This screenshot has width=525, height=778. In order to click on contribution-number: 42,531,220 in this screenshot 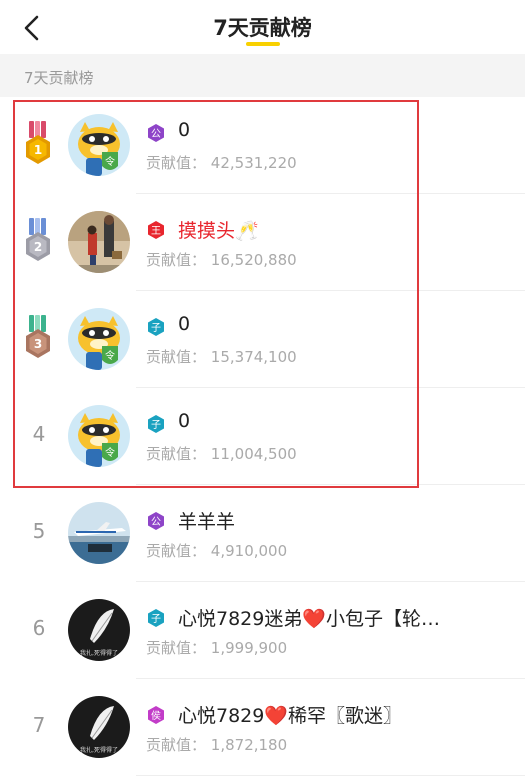, I will do `click(253, 163)`.